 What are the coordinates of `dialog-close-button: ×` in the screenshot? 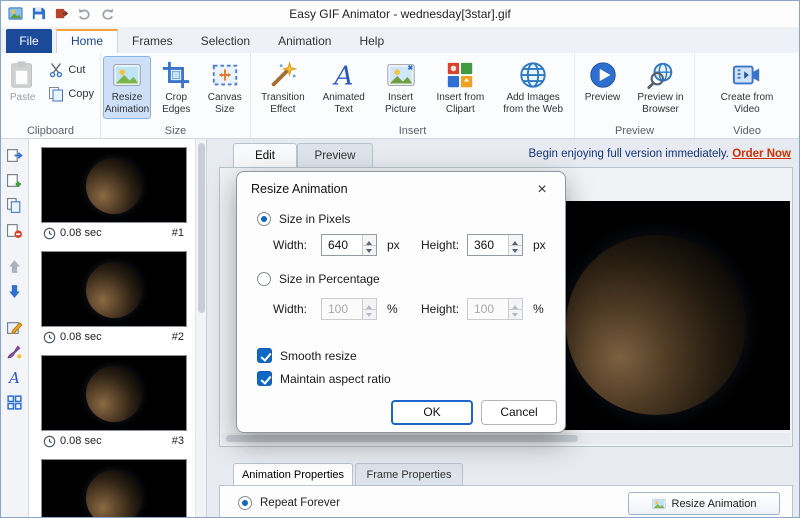 It's located at (542, 190).